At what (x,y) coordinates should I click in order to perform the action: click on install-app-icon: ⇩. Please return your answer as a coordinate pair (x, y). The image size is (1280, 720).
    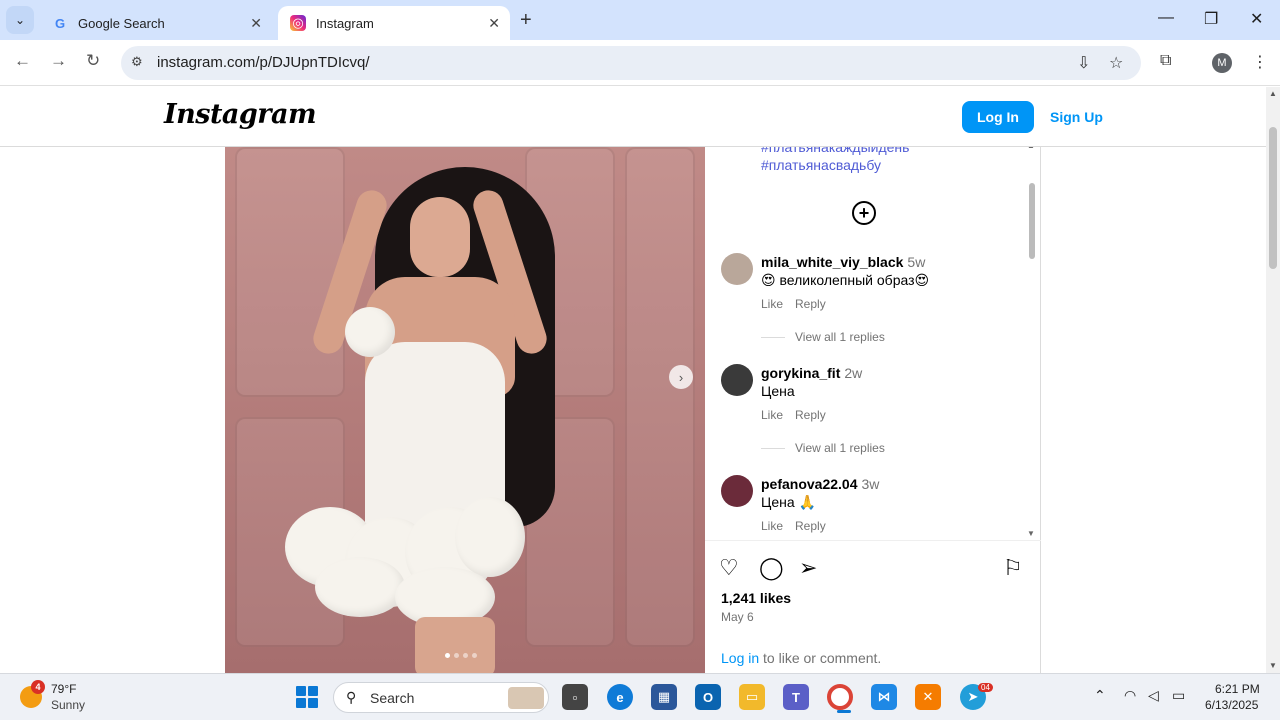
    Looking at the image, I should click on (1083, 63).